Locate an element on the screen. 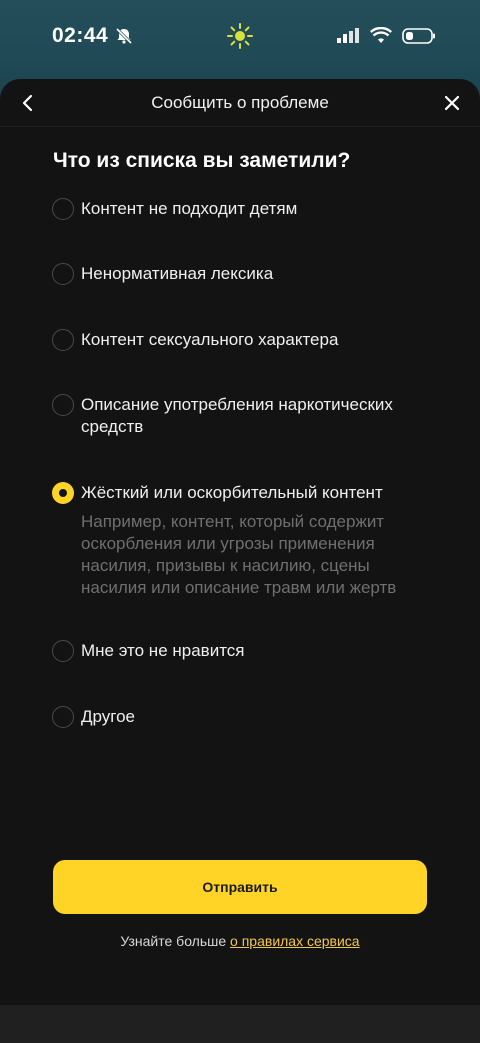  close-icon is located at coordinates (452, 103).